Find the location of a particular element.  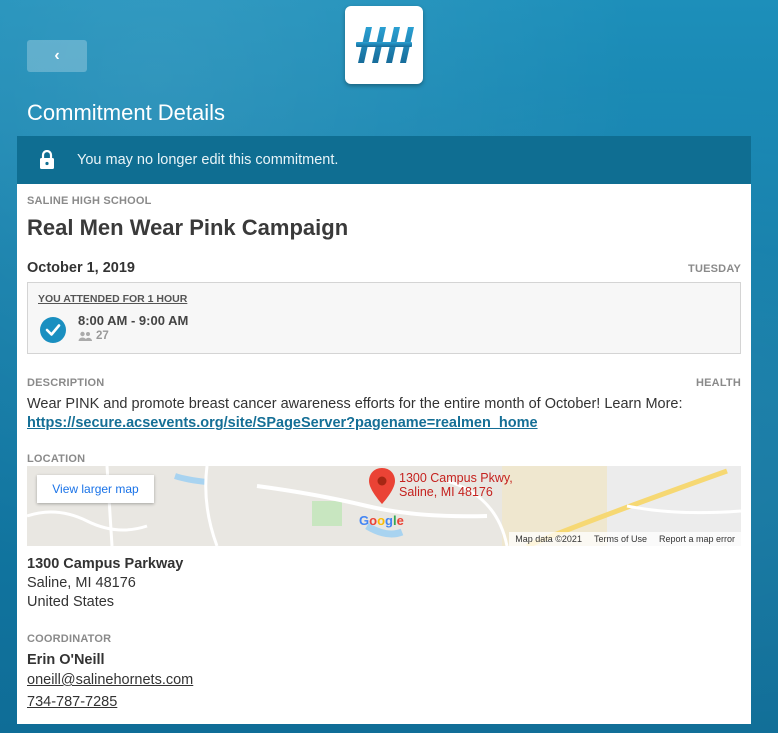

organization-name: SALINE HIGH SCHOOL is located at coordinates (89, 201).